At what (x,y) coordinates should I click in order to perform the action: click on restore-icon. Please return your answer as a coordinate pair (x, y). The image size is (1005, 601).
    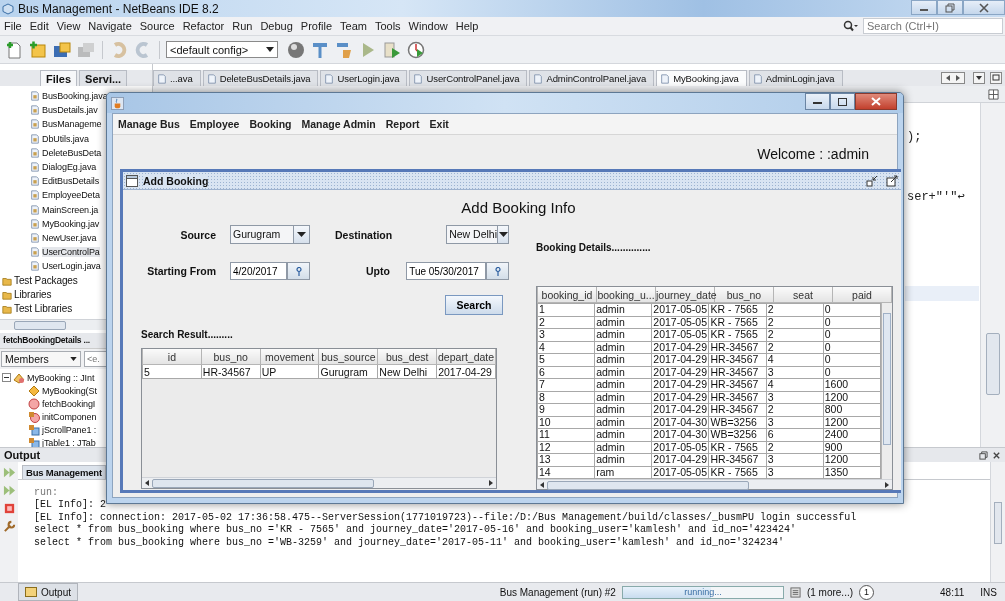
    Looking at the image, I should click on (983, 455).